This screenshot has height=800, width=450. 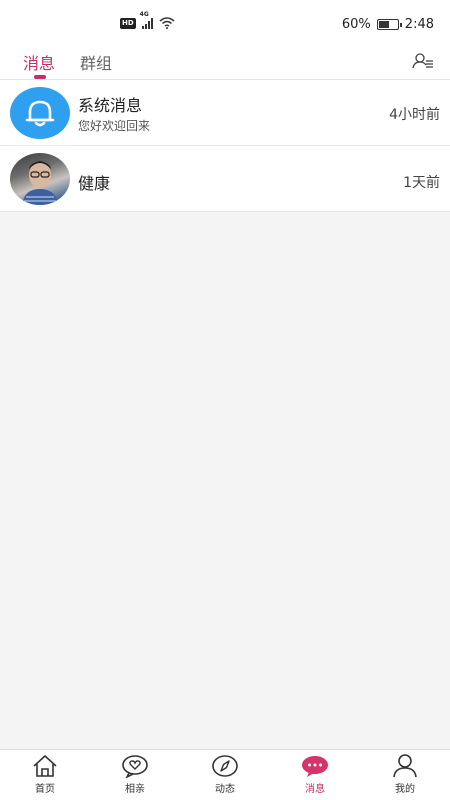 I want to click on system-status: 60% 2:48, so click(x=388, y=24).